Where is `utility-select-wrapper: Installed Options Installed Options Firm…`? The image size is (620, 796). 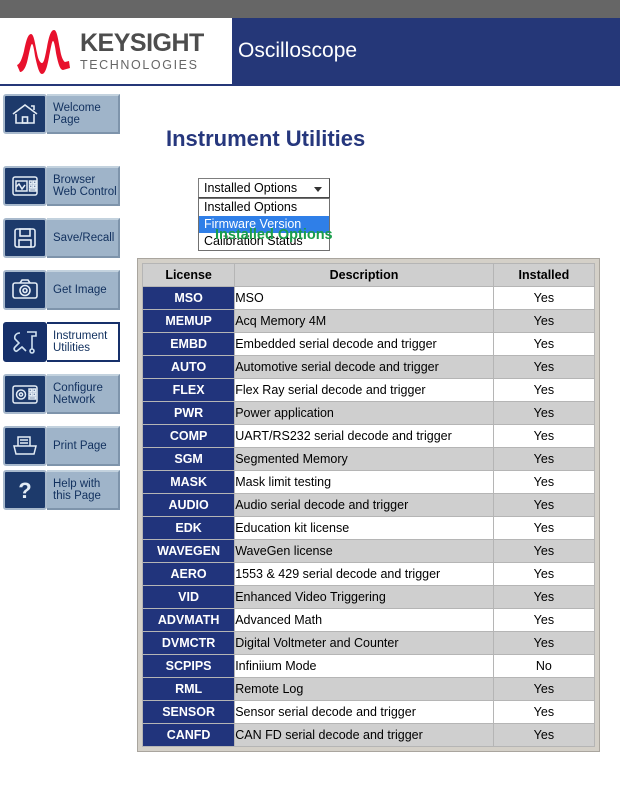
utility-select-wrapper: Installed Options Installed Options Firm… is located at coordinates (264, 214).